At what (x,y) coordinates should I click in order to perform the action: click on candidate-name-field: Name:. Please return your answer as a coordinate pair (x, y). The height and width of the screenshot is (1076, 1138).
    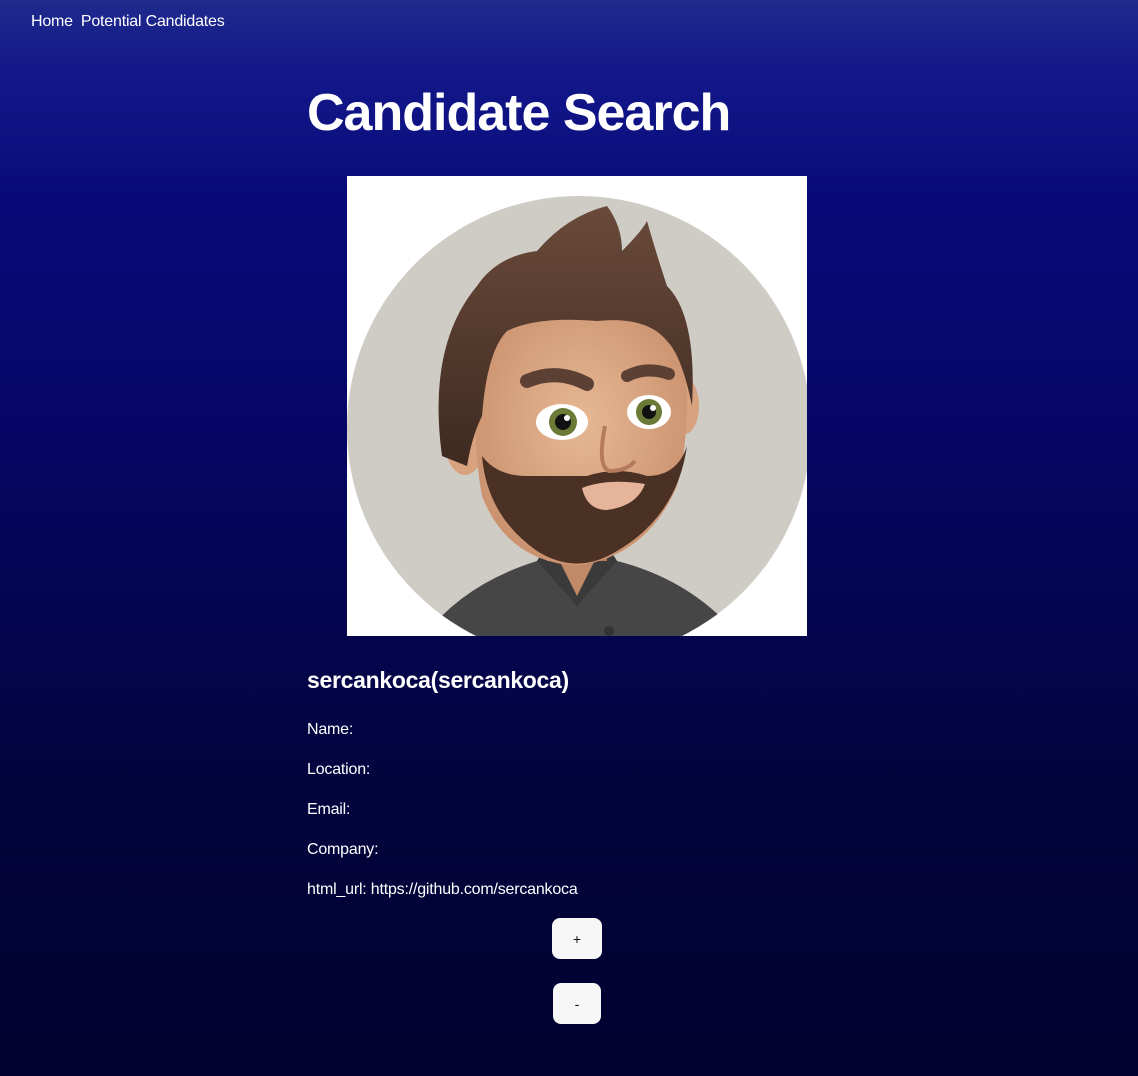
    Looking at the image, I should click on (330, 729).